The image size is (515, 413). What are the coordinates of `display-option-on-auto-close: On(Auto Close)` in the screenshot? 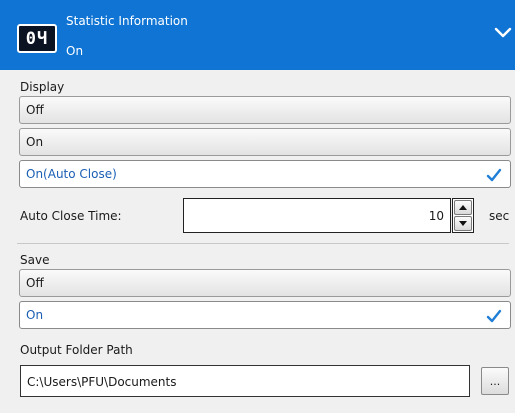 It's located at (265, 174).